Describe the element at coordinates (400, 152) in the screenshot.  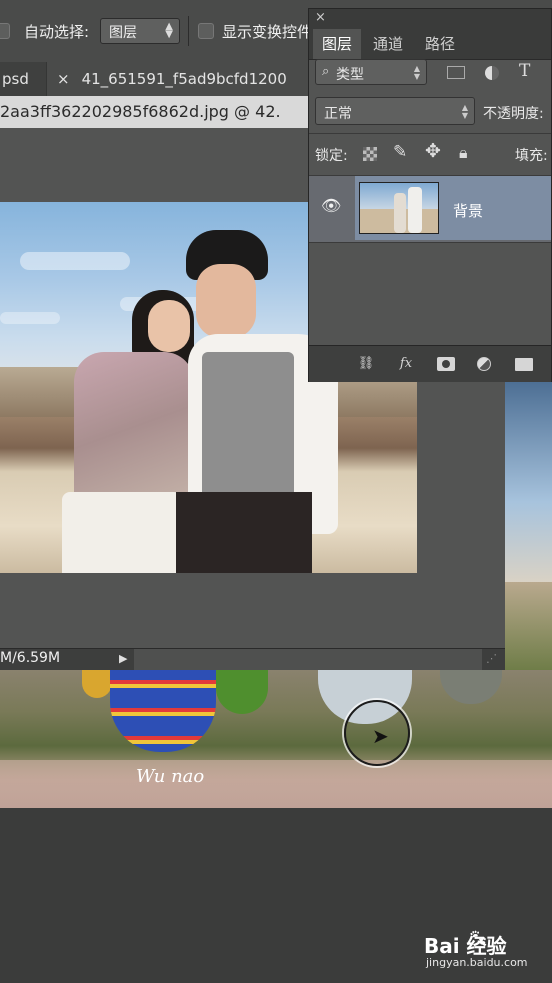
I see `lock-brush-icon: ✎` at that location.